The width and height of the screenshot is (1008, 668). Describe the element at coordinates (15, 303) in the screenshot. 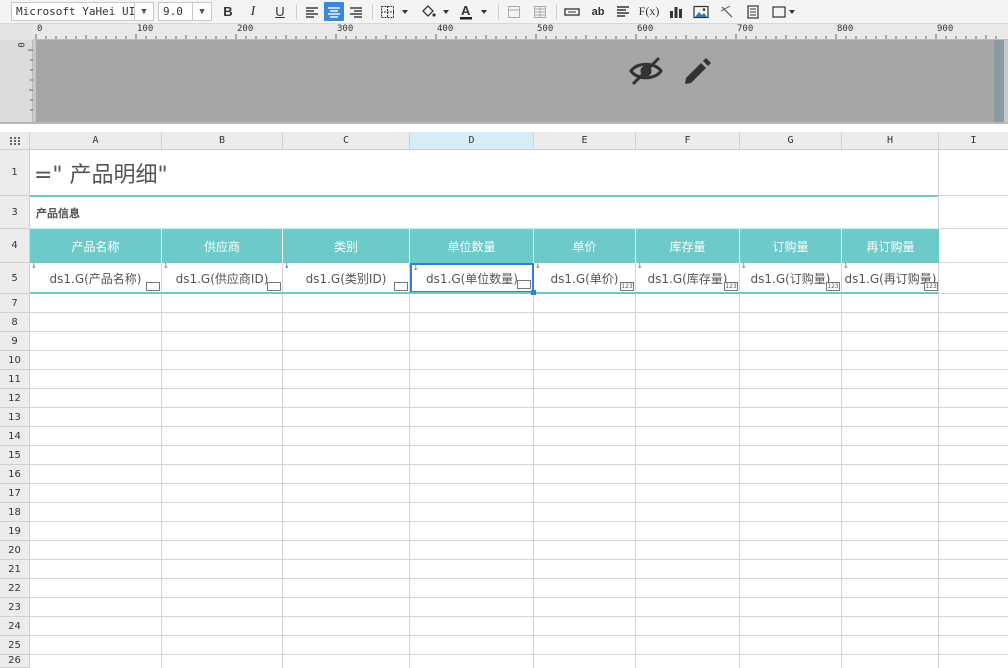

I see `row-header: 7` at that location.